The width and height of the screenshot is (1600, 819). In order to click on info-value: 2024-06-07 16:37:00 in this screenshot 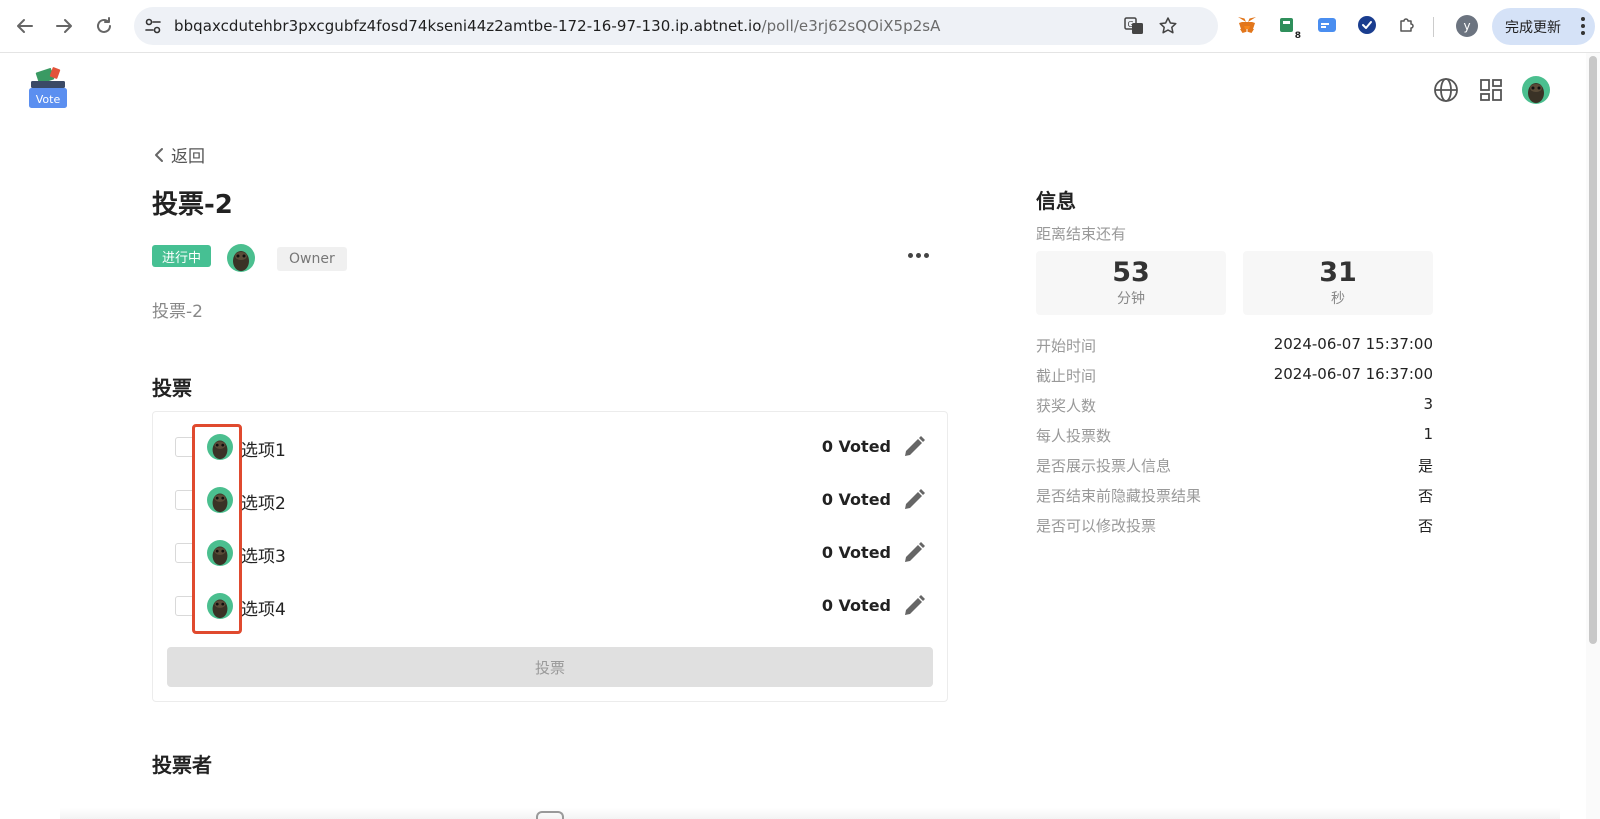, I will do `click(1353, 374)`.